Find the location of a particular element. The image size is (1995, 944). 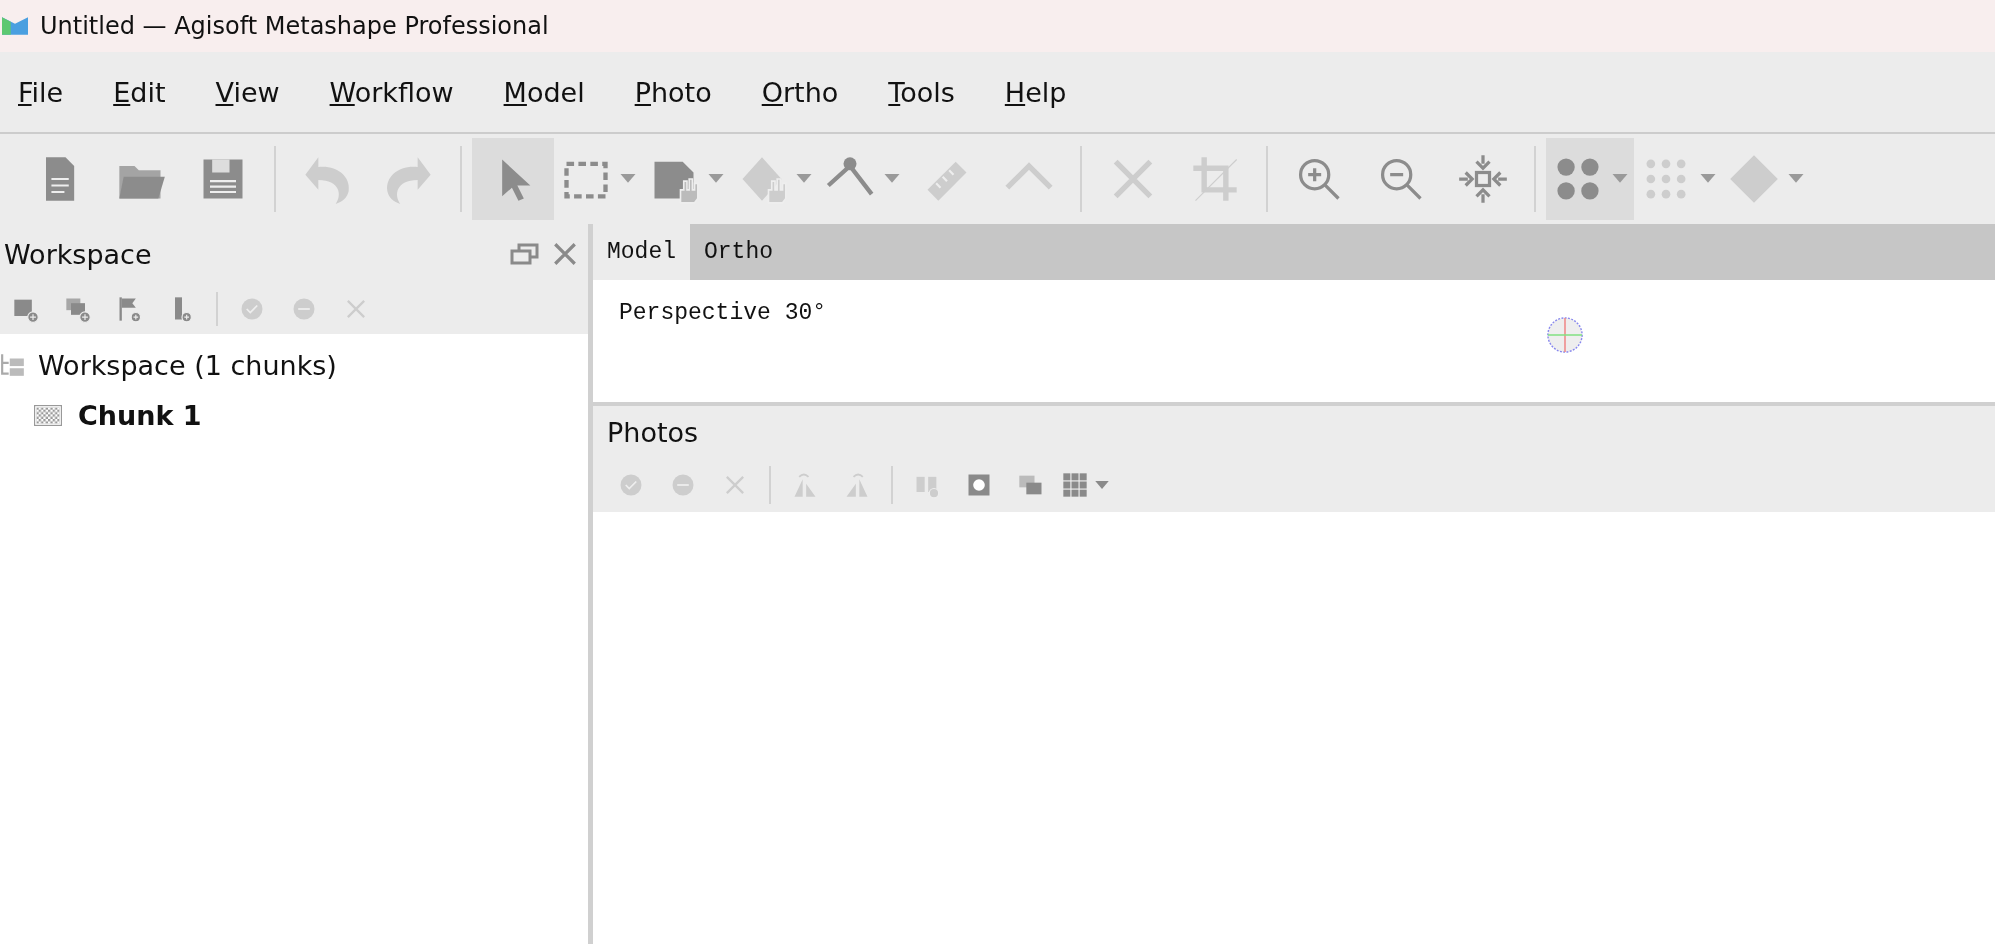

projection-label: Perspective 30° is located at coordinates (723, 313).